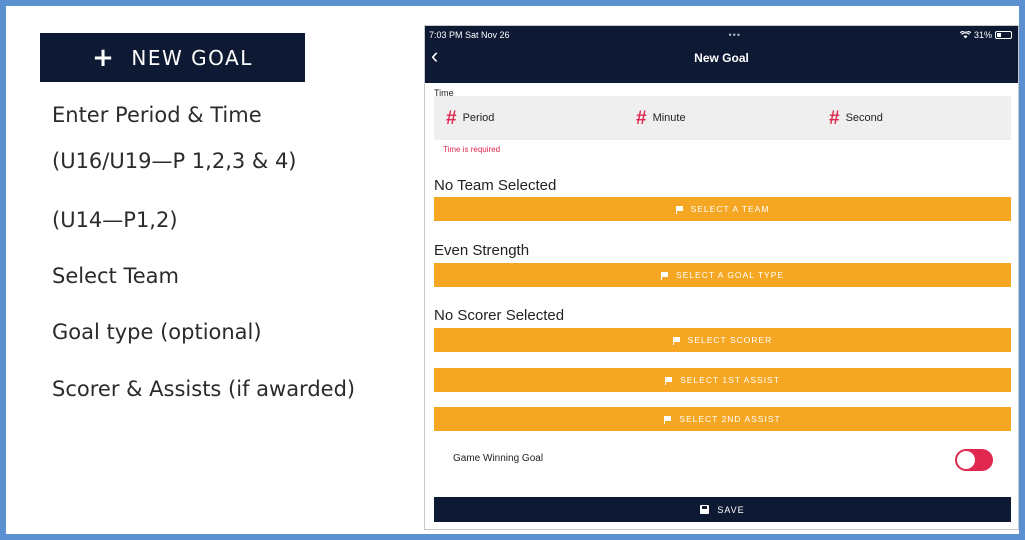 This screenshot has height=540, width=1025. Describe the element at coordinates (115, 220) in the screenshot. I see `instruction-u14: (U14—P1,2)` at that location.